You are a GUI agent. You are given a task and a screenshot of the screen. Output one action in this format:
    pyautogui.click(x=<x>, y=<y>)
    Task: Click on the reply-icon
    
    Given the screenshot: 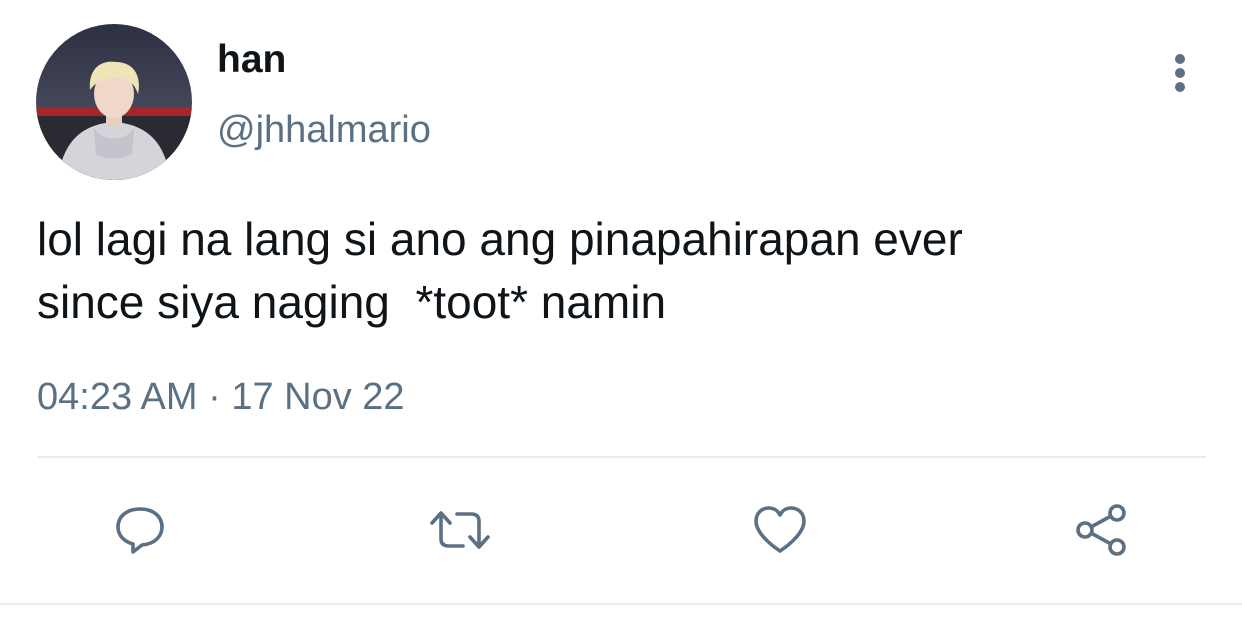 What is the action you would take?
    pyautogui.click(x=140, y=530)
    